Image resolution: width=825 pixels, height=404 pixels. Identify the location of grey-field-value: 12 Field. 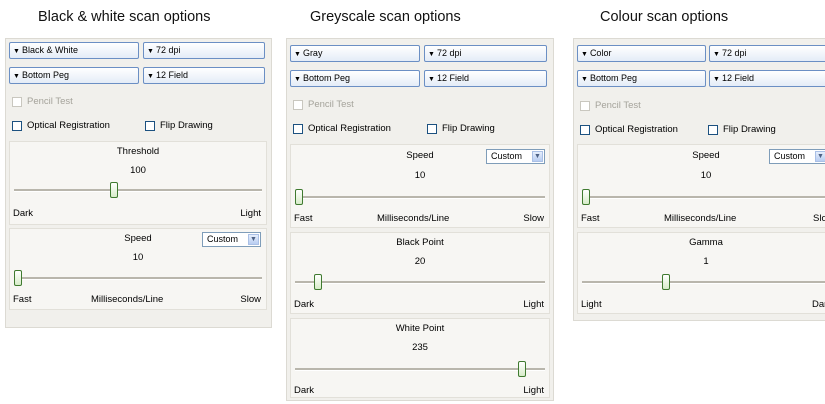
(452, 78).